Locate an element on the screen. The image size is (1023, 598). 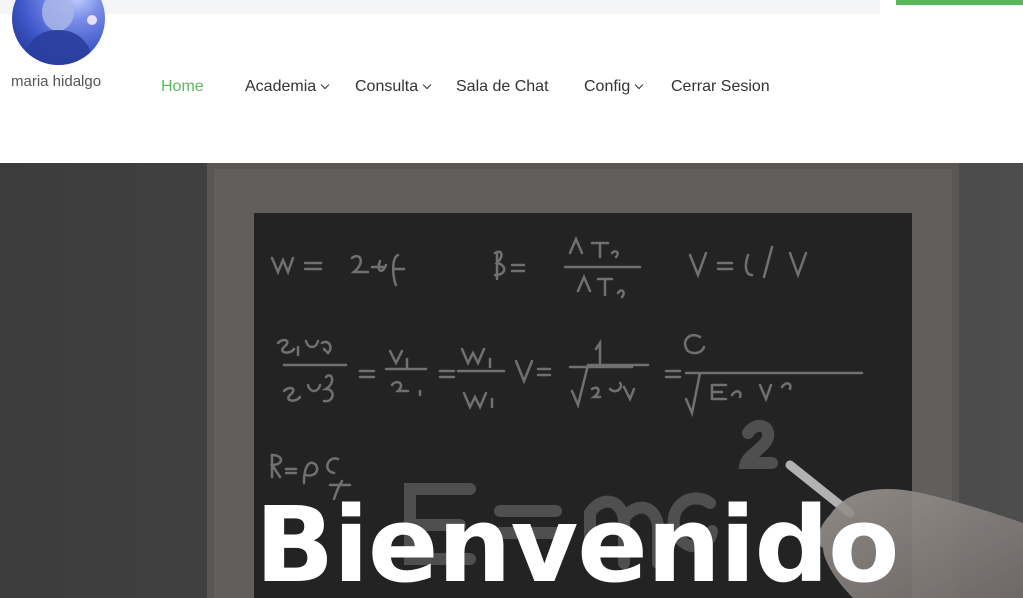
nav-item-cerrar-sesion-label: Cerrar Sesion is located at coordinates (720, 86).